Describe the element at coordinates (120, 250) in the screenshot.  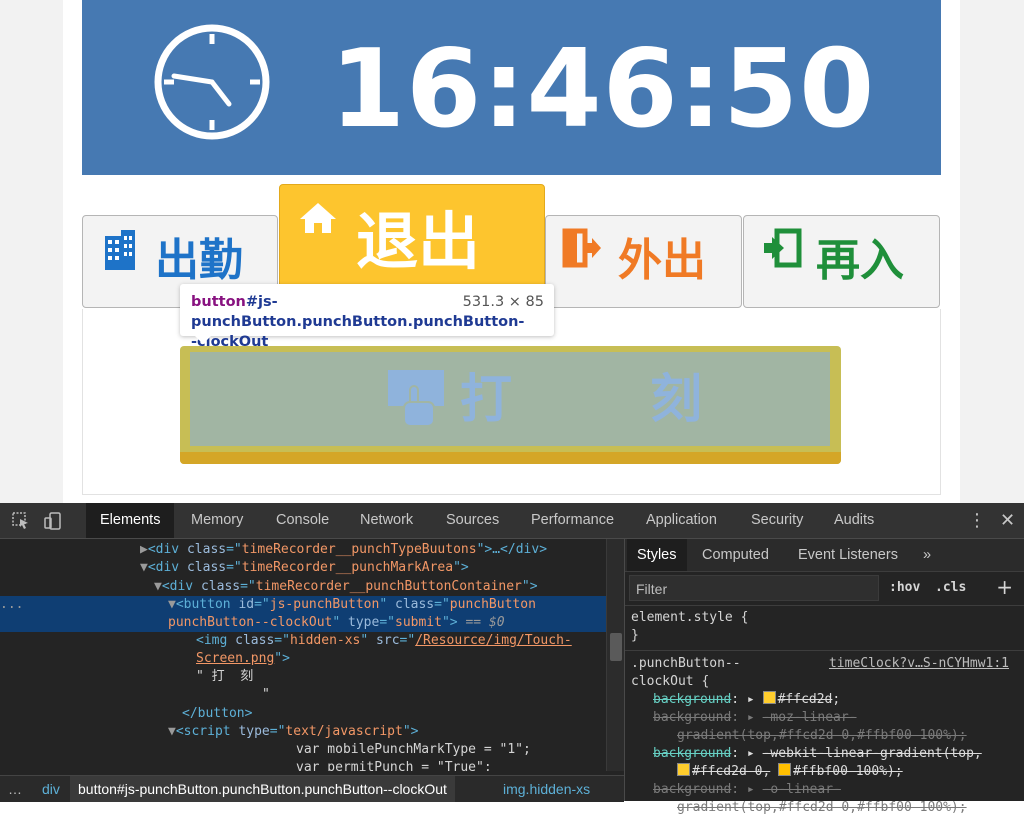
I see `building-icon` at that location.